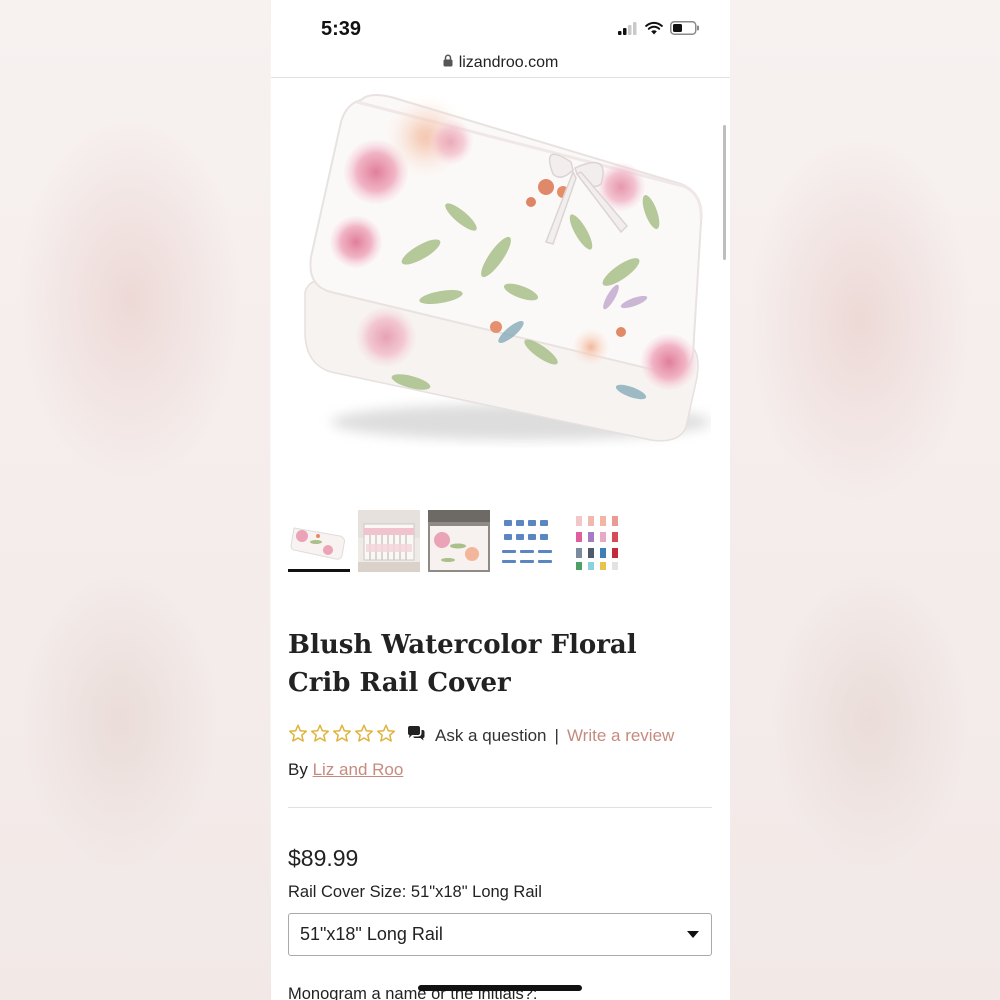 The width and height of the screenshot is (1000, 1000). I want to click on status-time: 5:39, so click(341, 29).